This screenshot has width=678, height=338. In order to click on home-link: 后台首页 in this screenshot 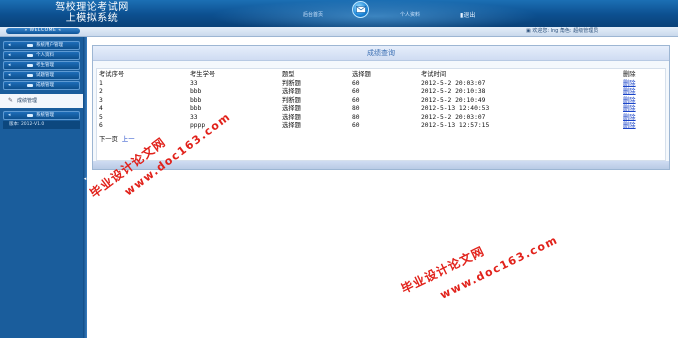, I will do `click(313, 14)`.